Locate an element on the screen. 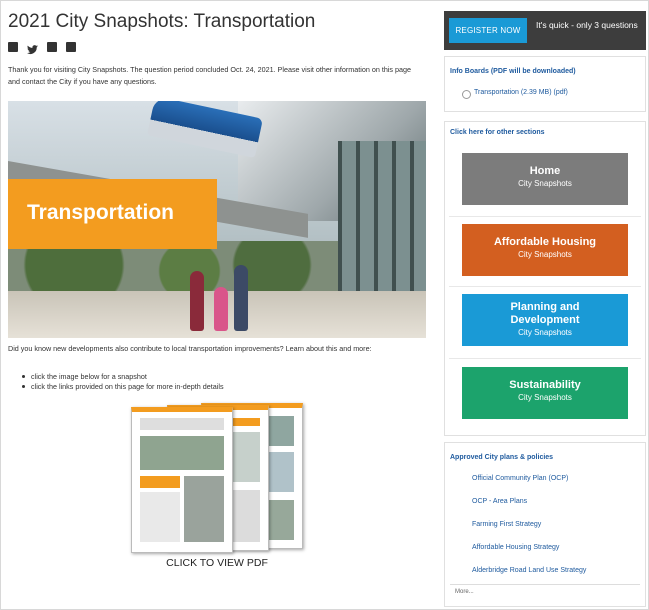 The width and height of the screenshot is (649, 610). tile-affordable-housing: Affordable Housing City Snapshots is located at coordinates (545, 250).